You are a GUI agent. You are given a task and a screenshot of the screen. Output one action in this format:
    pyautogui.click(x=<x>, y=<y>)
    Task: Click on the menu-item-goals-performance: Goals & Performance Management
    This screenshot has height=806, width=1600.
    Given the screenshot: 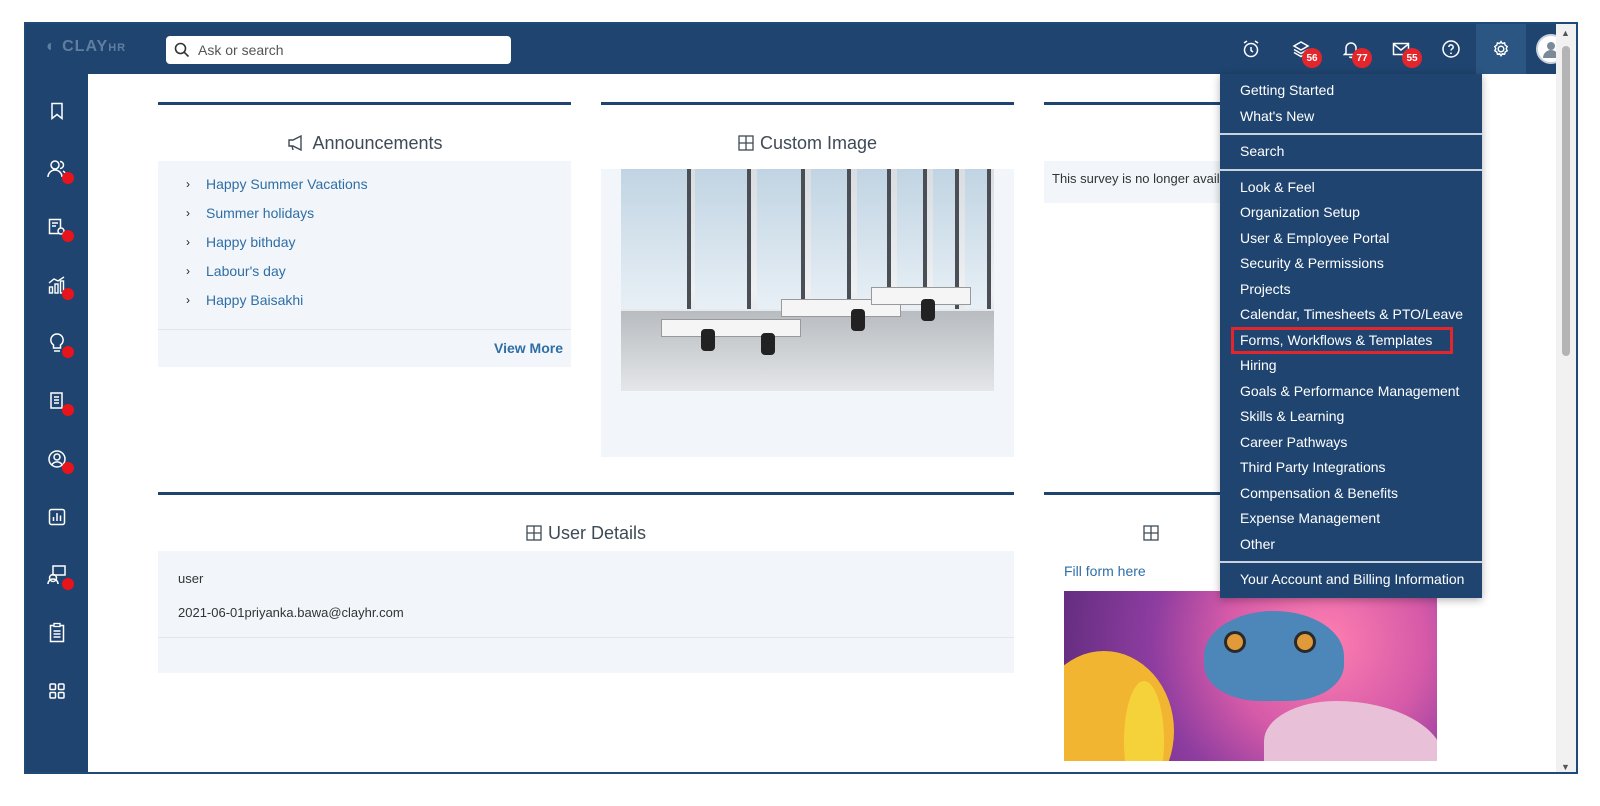 What is the action you would take?
    pyautogui.click(x=1351, y=392)
    